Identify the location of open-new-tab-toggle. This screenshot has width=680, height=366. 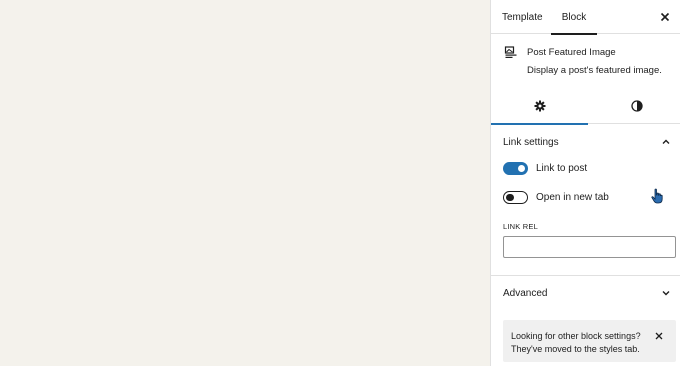
(515, 197).